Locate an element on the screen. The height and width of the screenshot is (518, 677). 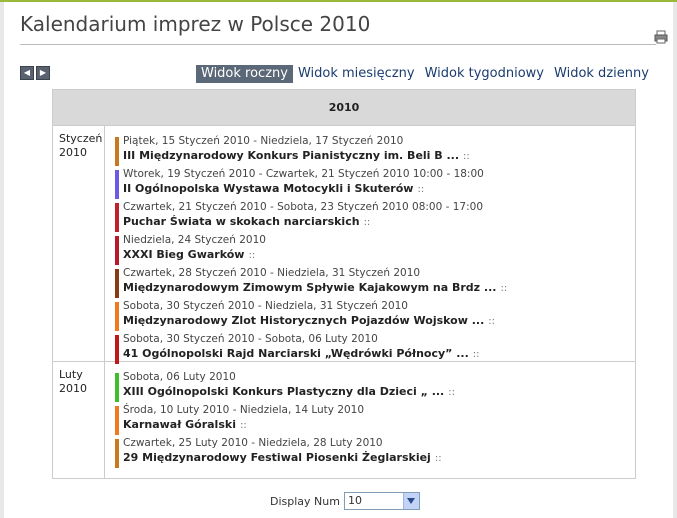
page-title: Kalendarium imprez w Polsce 2010 is located at coordinates (195, 24).